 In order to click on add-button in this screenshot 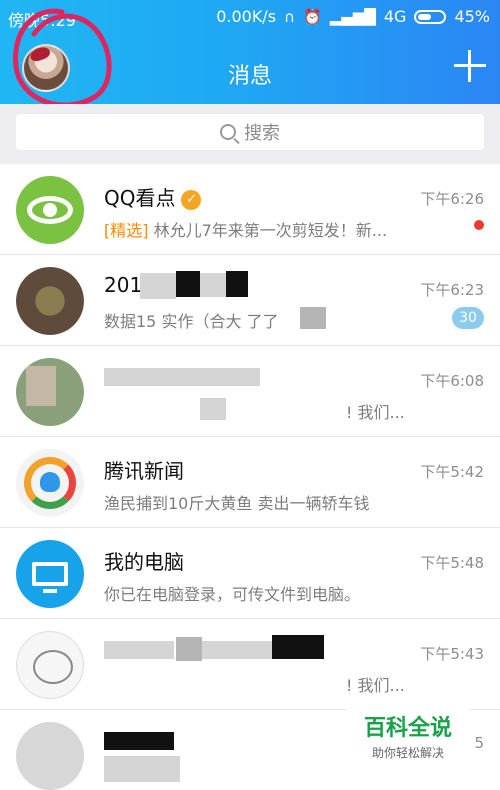, I will do `click(470, 66)`.